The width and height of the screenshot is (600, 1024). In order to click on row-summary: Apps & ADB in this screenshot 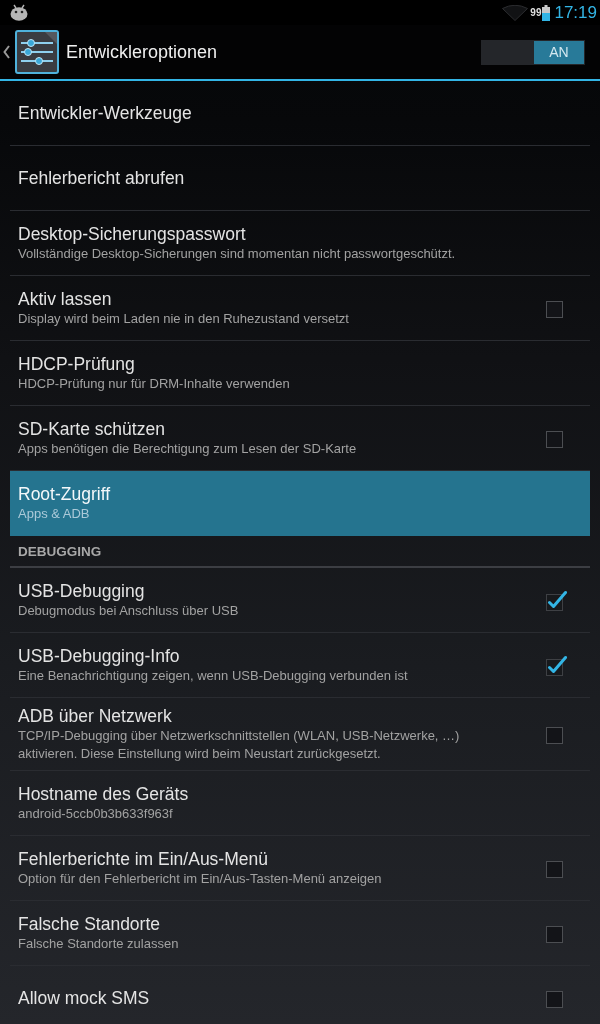, I will do `click(54, 514)`.